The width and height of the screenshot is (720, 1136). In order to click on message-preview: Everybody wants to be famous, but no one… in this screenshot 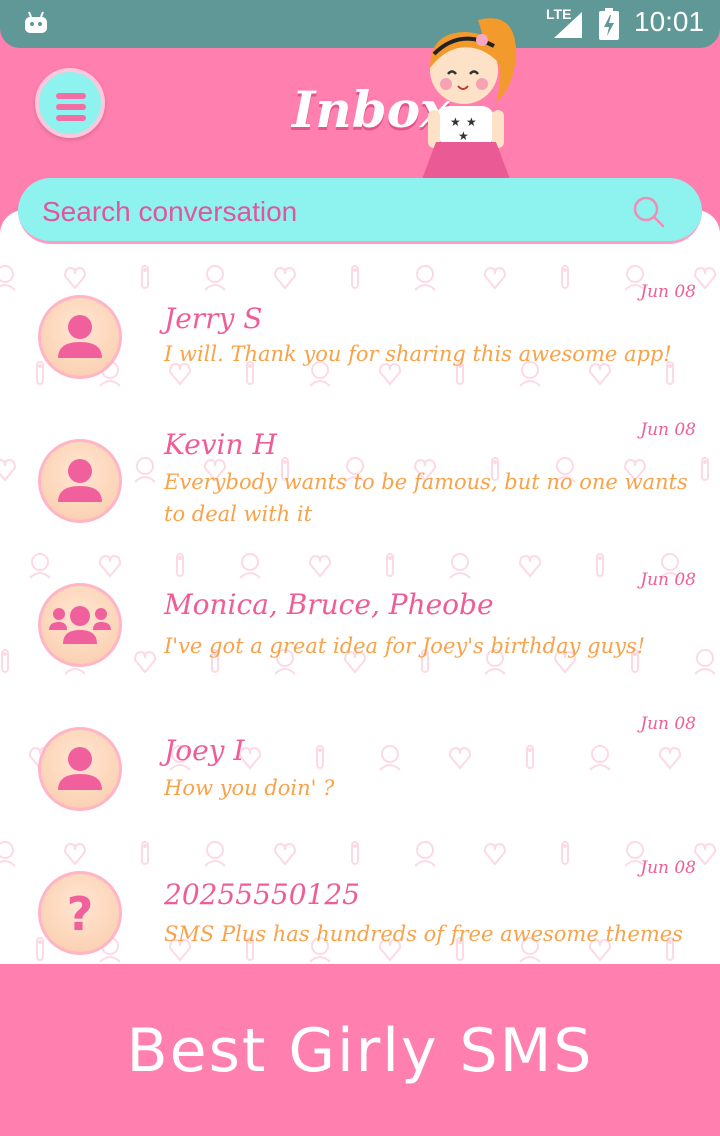, I will do `click(426, 498)`.